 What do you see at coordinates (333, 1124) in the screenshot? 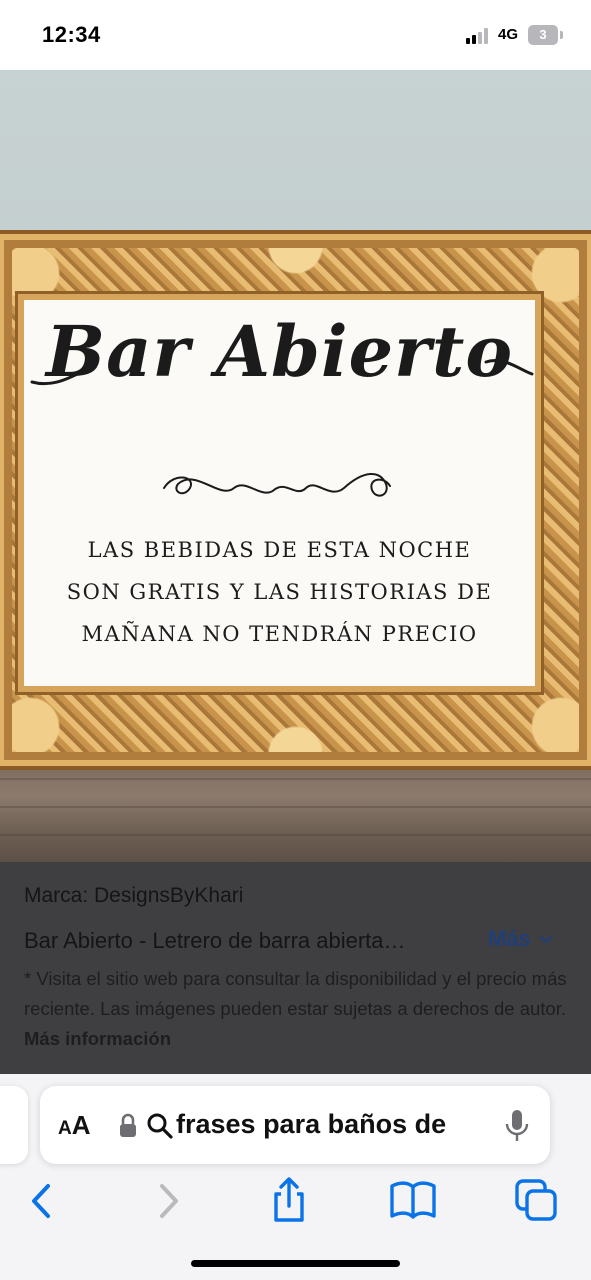
I see `address-text: frases para baños de` at bounding box center [333, 1124].